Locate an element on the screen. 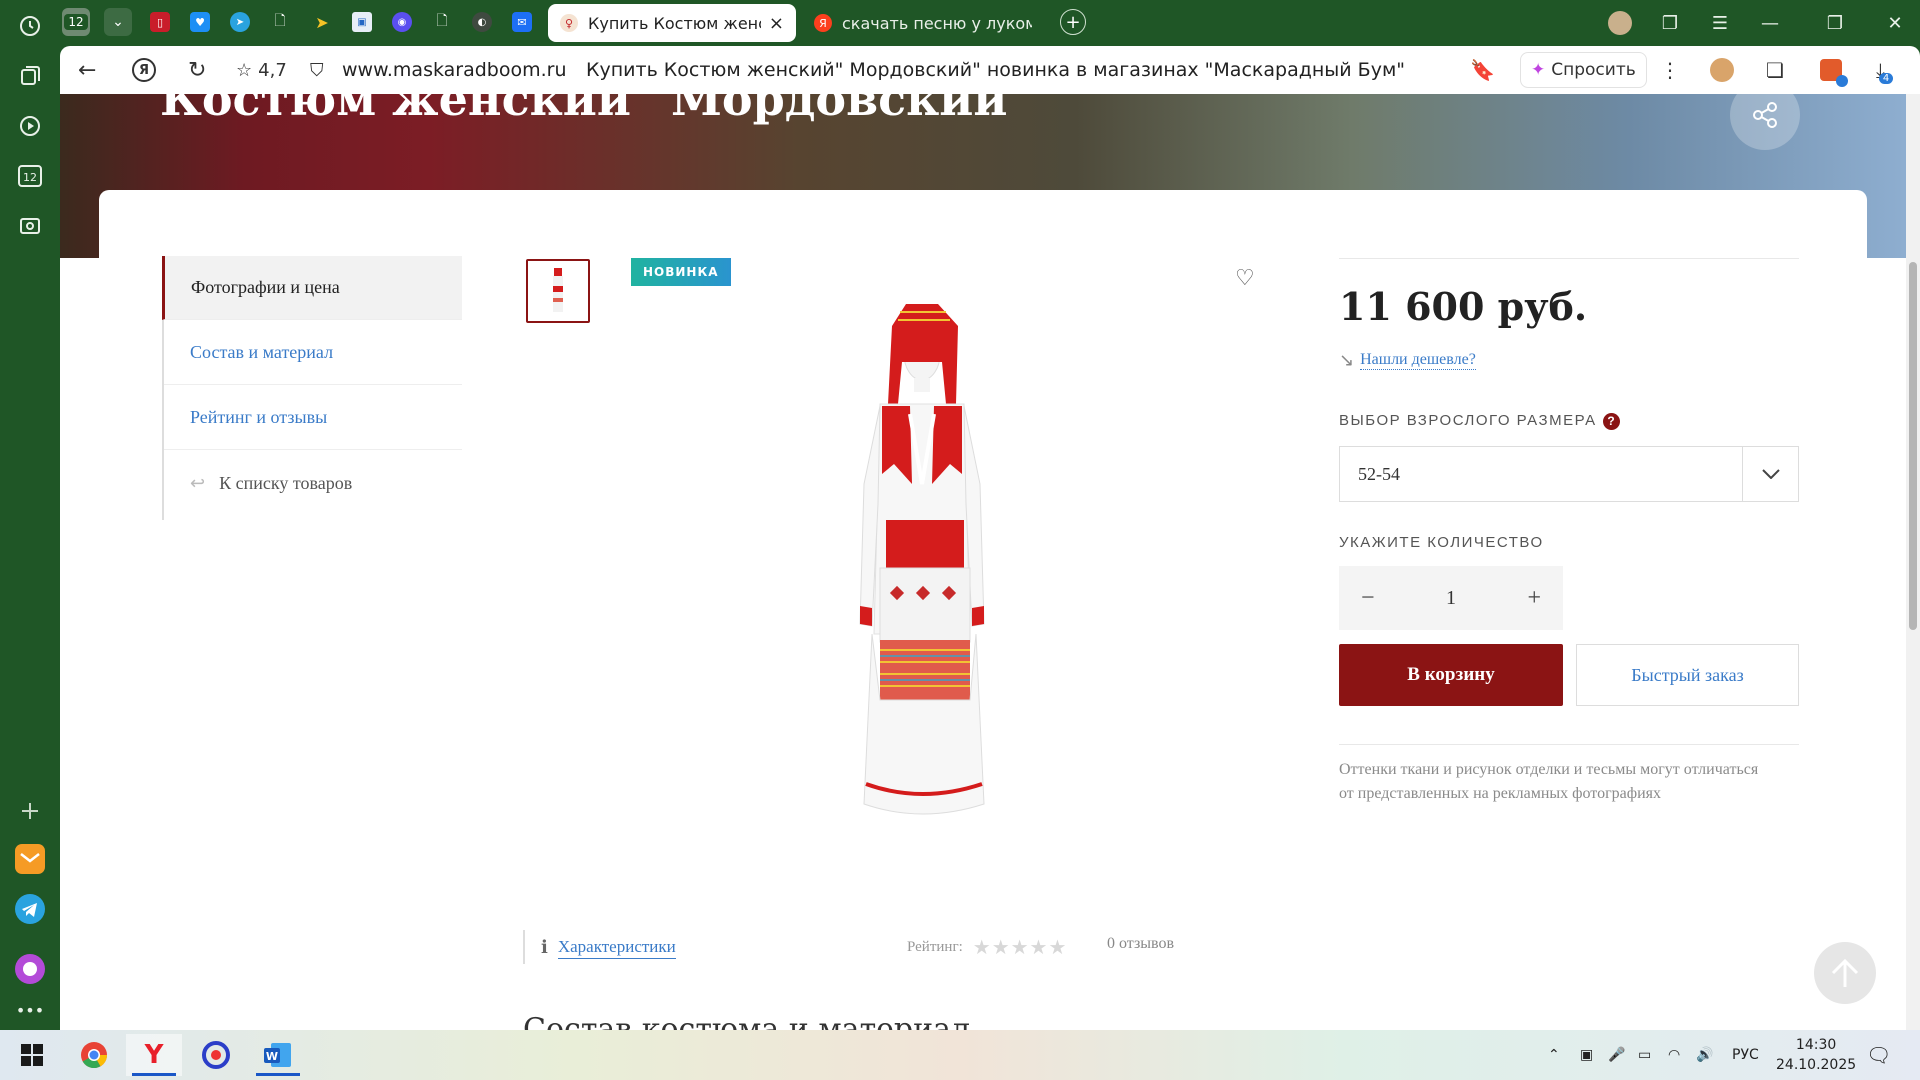 The image size is (1920, 1080). telegram-app-icon is located at coordinates (30, 909).